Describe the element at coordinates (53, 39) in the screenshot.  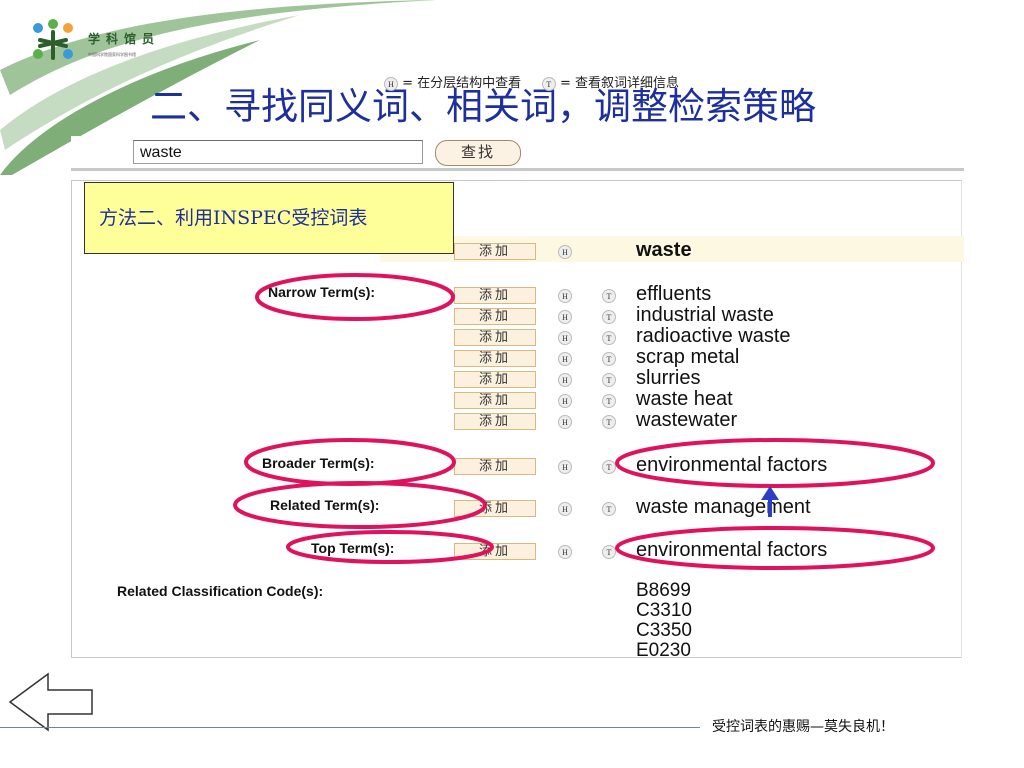
I see `logo-icon` at that location.